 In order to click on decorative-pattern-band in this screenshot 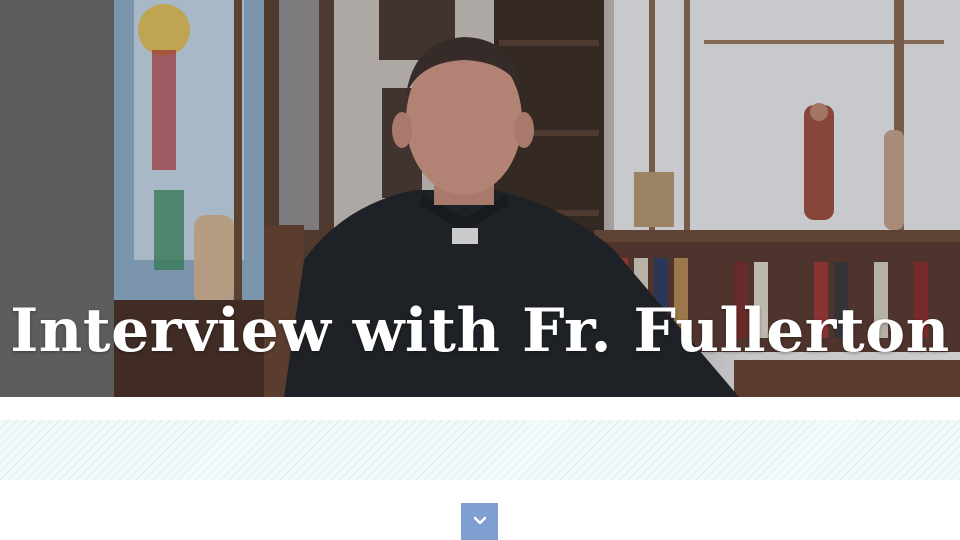, I will do `click(480, 450)`.